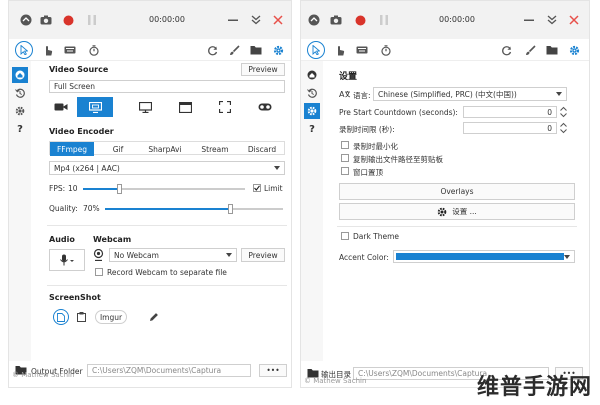  What do you see at coordinates (342, 94) in the screenshot?
I see `svg-text: A` at bounding box center [342, 94].